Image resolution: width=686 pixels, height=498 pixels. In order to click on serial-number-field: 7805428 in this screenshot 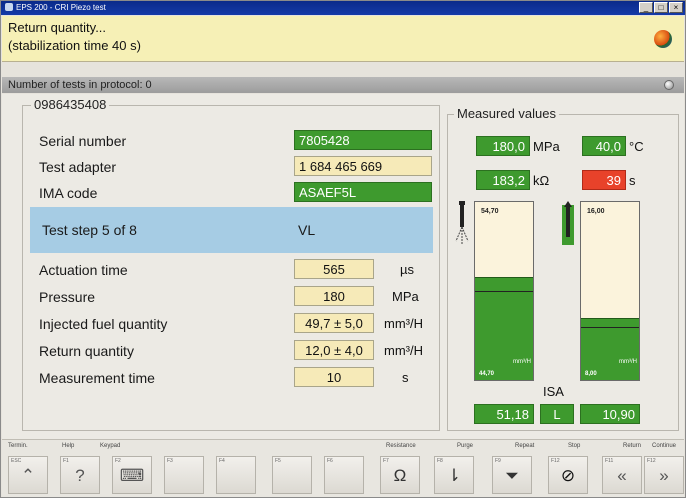, I will do `click(363, 140)`.